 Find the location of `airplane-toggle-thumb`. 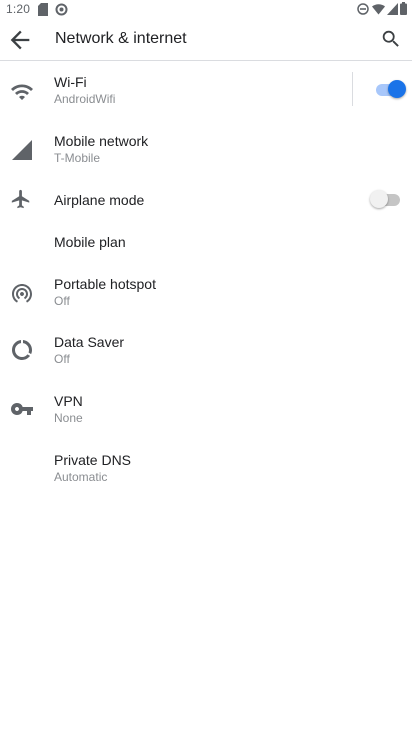

airplane-toggle-thumb is located at coordinates (379, 199).